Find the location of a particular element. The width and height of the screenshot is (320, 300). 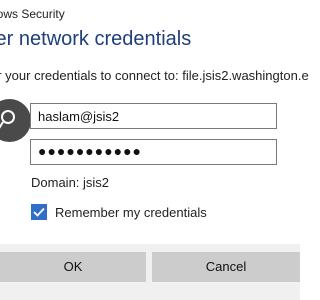

cancel-button: Cancel is located at coordinates (226, 267).